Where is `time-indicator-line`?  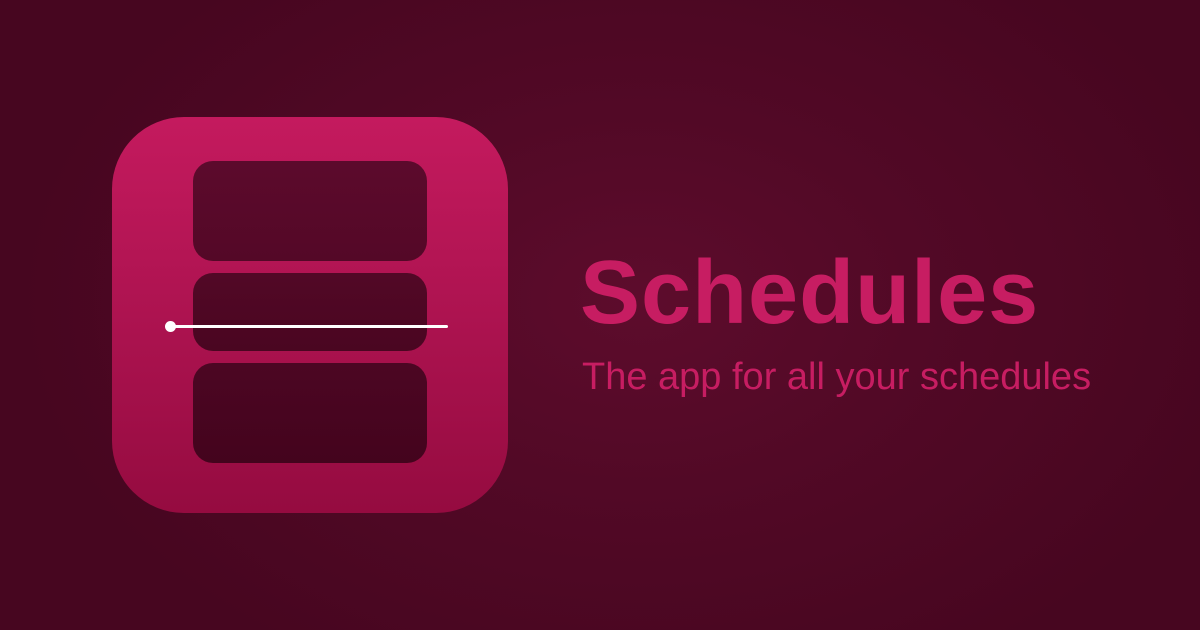
time-indicator-line is located at coordinates (309, 326).